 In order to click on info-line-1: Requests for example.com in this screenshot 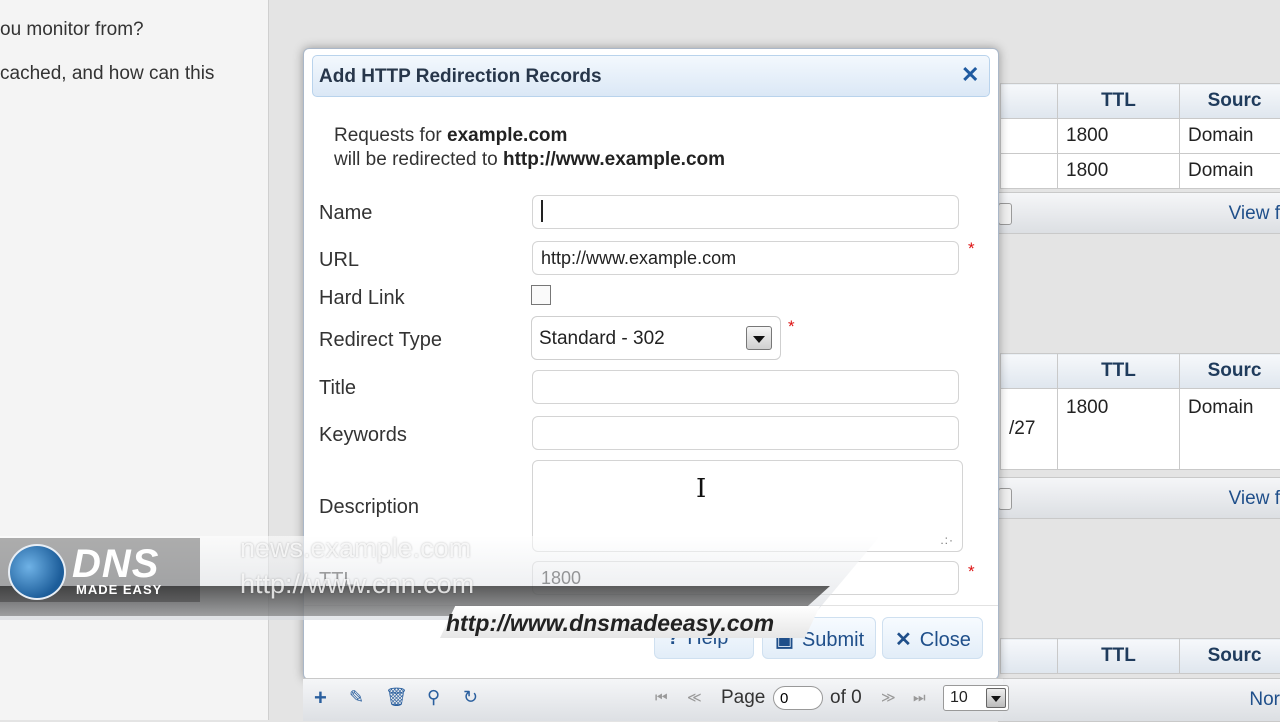, I will do `click(450, 136)`.